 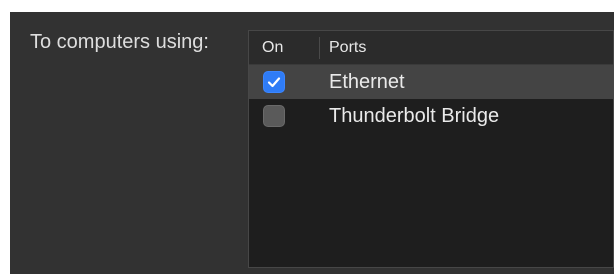 What do you see at coordinates (272, 48) in the screenshot?
I see `column-header-on: On` at bounding box center [272, 48].